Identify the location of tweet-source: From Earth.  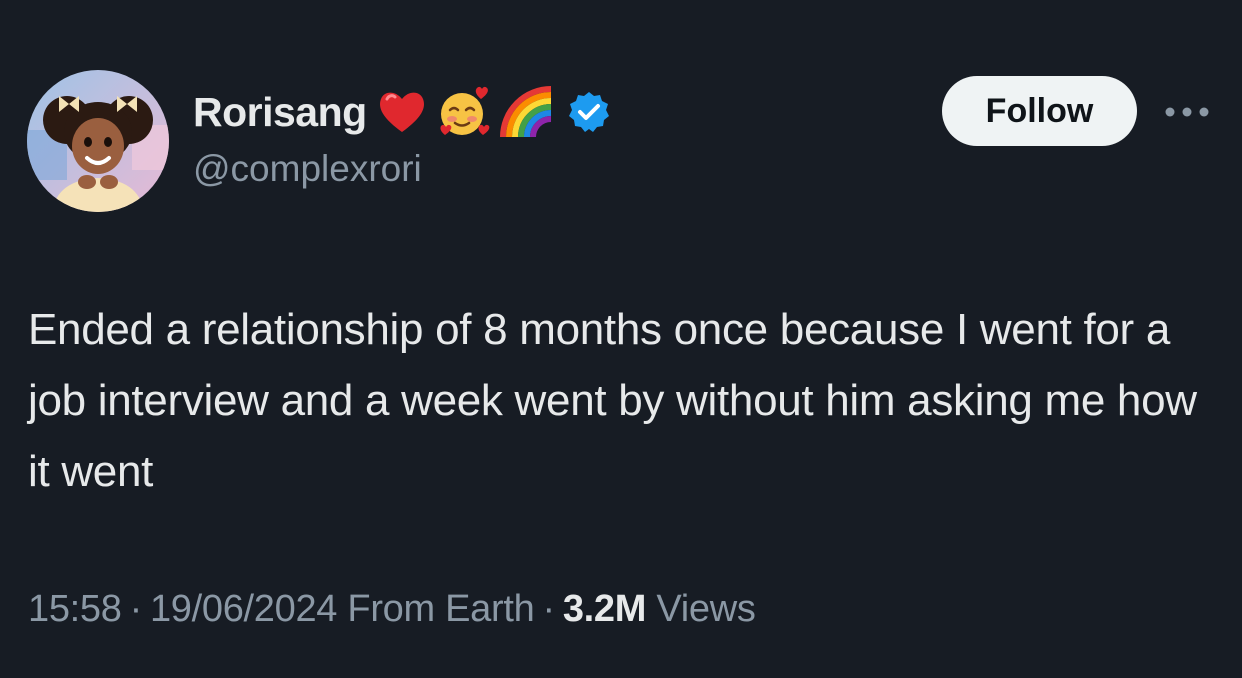
(441, 609).